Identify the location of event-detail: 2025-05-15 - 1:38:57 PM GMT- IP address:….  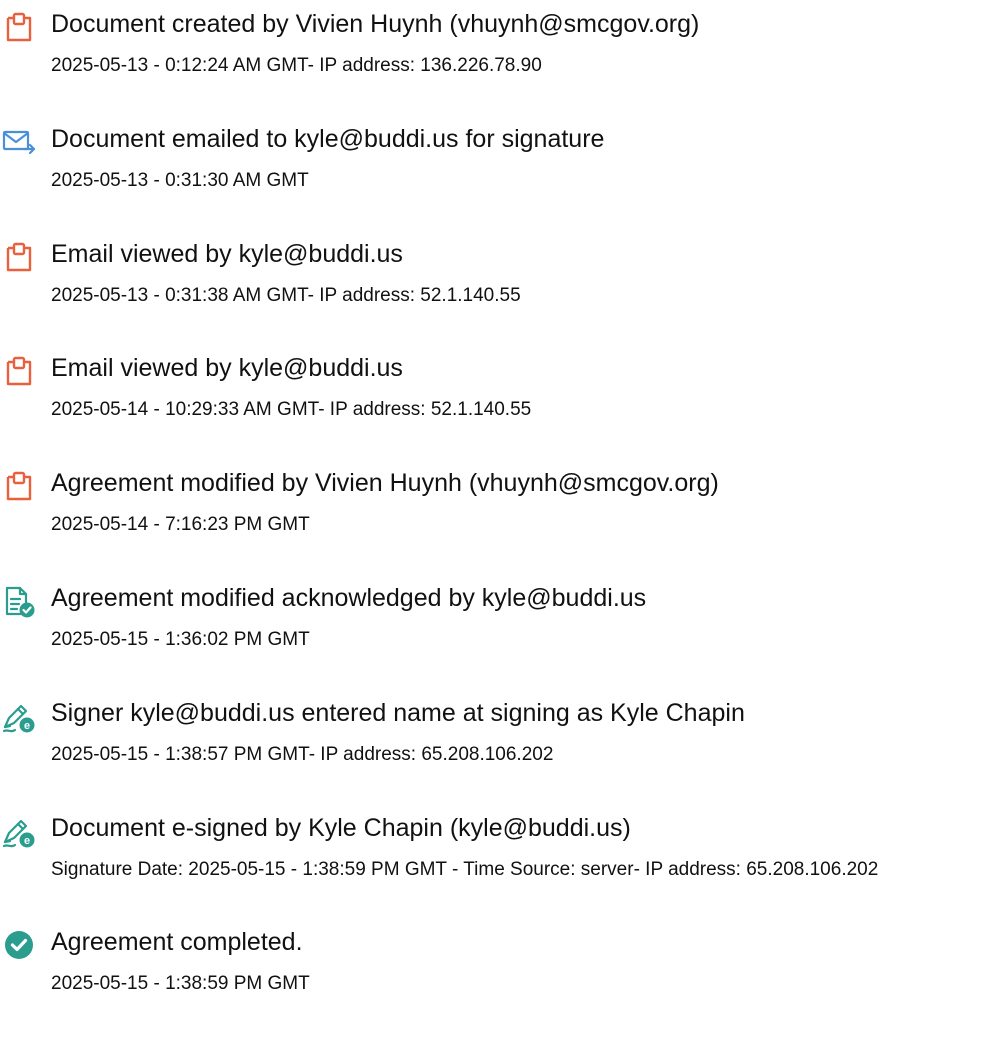
(302, 754).